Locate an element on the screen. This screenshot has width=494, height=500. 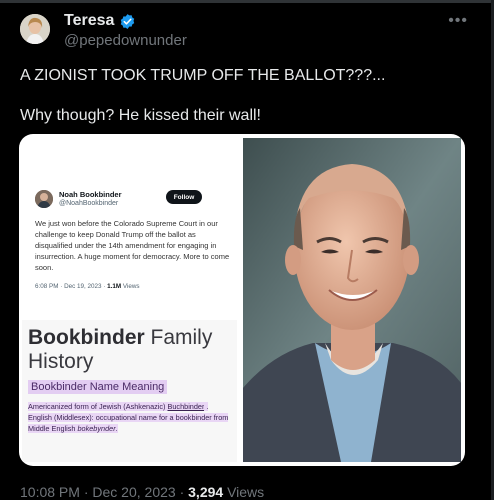
ellipsis-icon: ••• is located at coordinates (458, 21).